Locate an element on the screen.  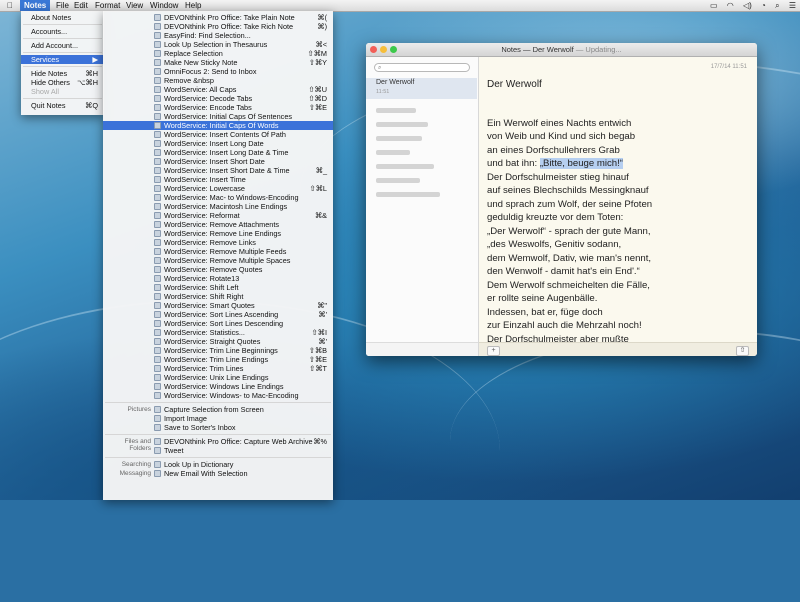
list-icon: ☰ is located at coordinates (792, 5).